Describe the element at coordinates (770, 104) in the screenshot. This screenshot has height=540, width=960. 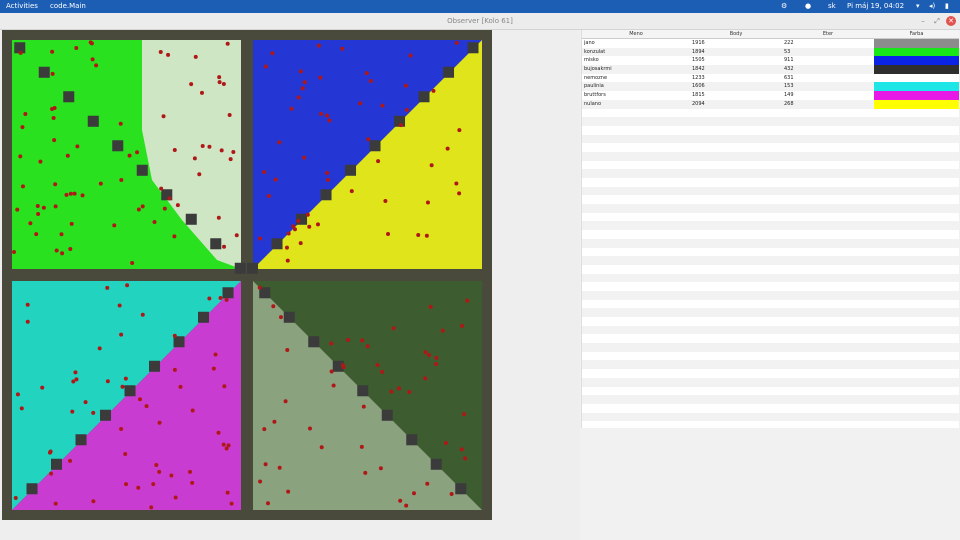
I see `table-row: nulano 2094 268` at that location.